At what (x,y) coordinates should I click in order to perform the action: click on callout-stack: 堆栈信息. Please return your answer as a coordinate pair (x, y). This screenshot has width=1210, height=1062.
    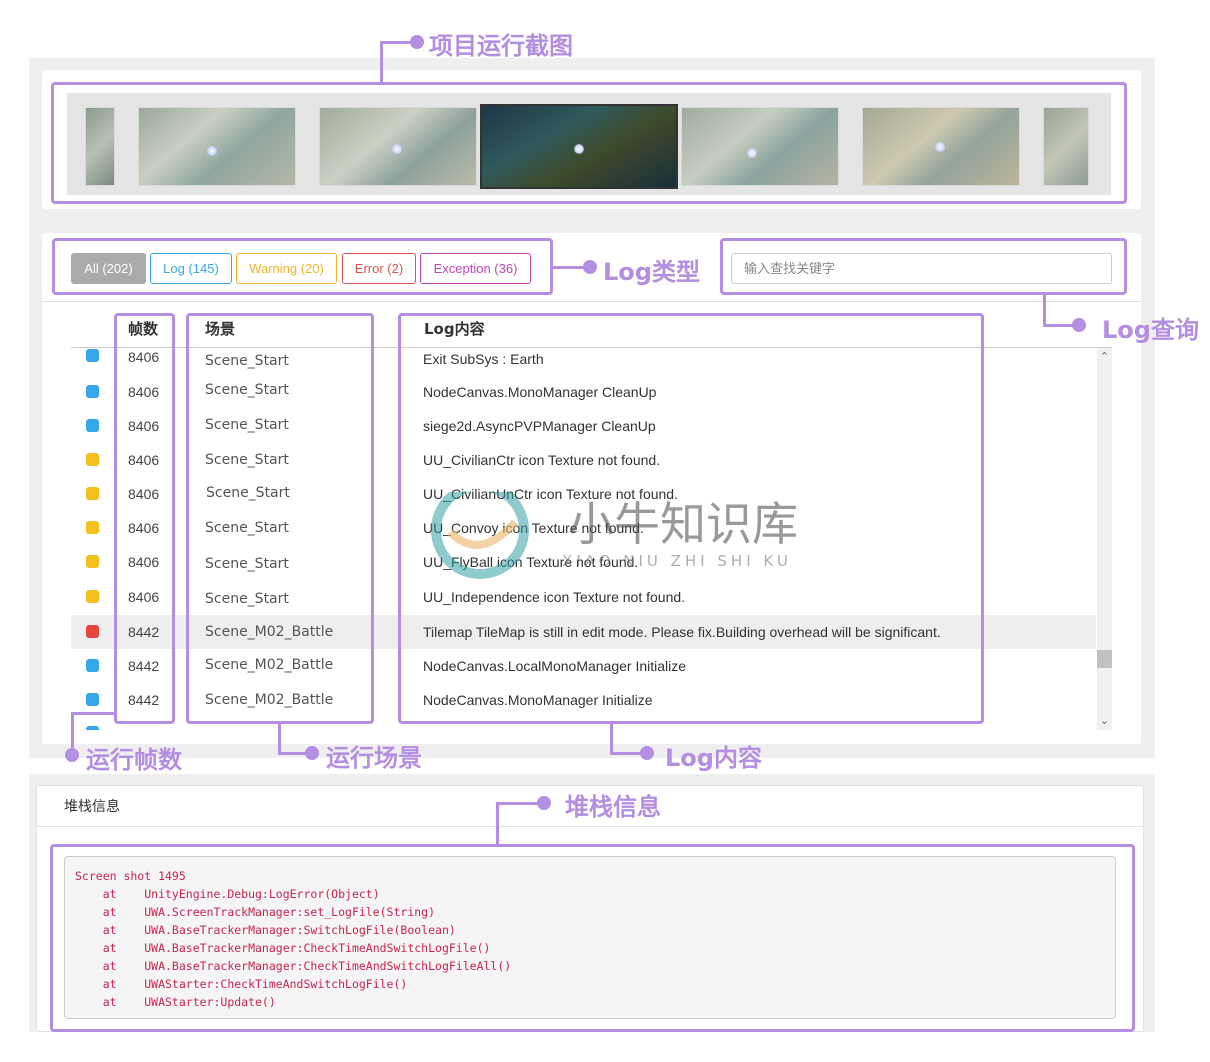
    Looking at the image, I should click on (613, 807).